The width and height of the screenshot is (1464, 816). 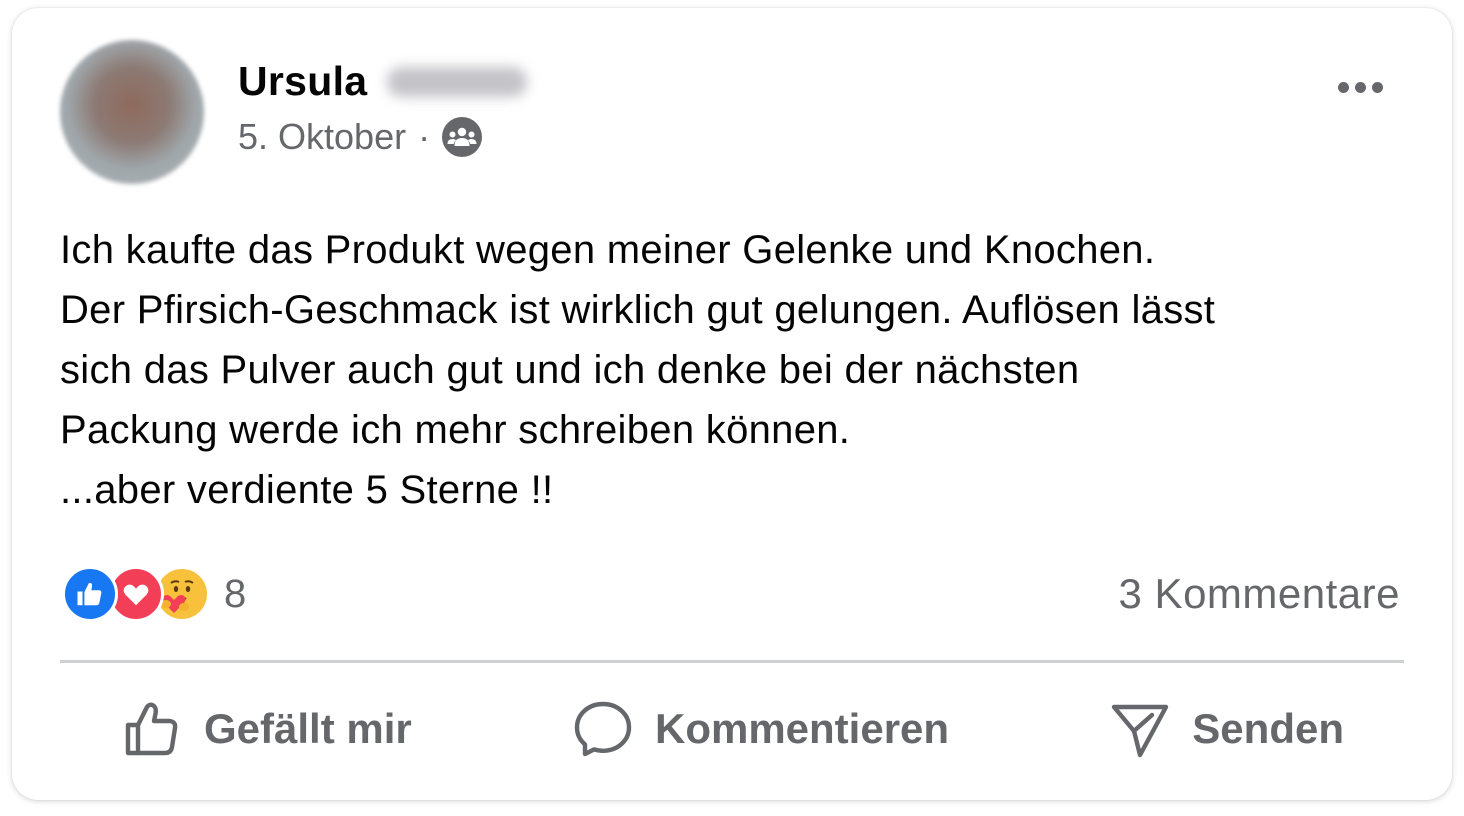 I want to click on blurred-surname, so click(x=457, y=81).